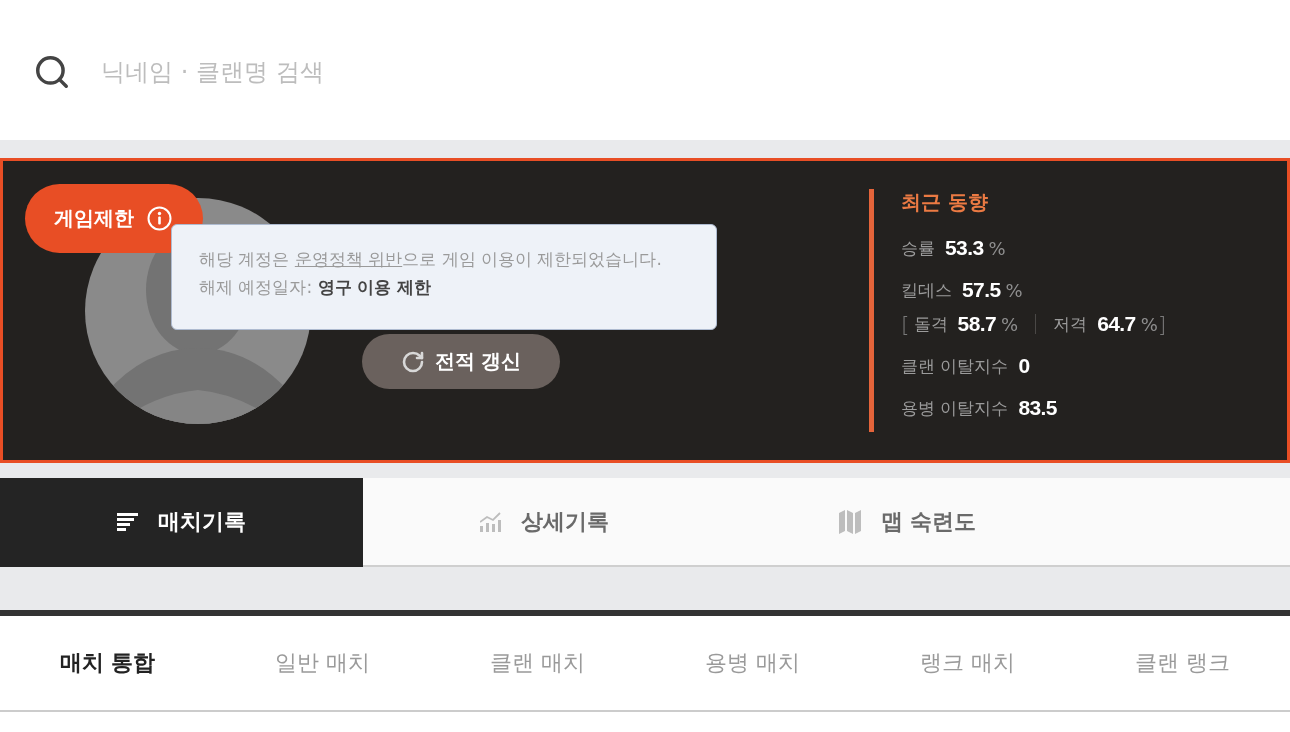 The image size is (1290, 732). I want to click on bracket: ], so click(1162, 324).